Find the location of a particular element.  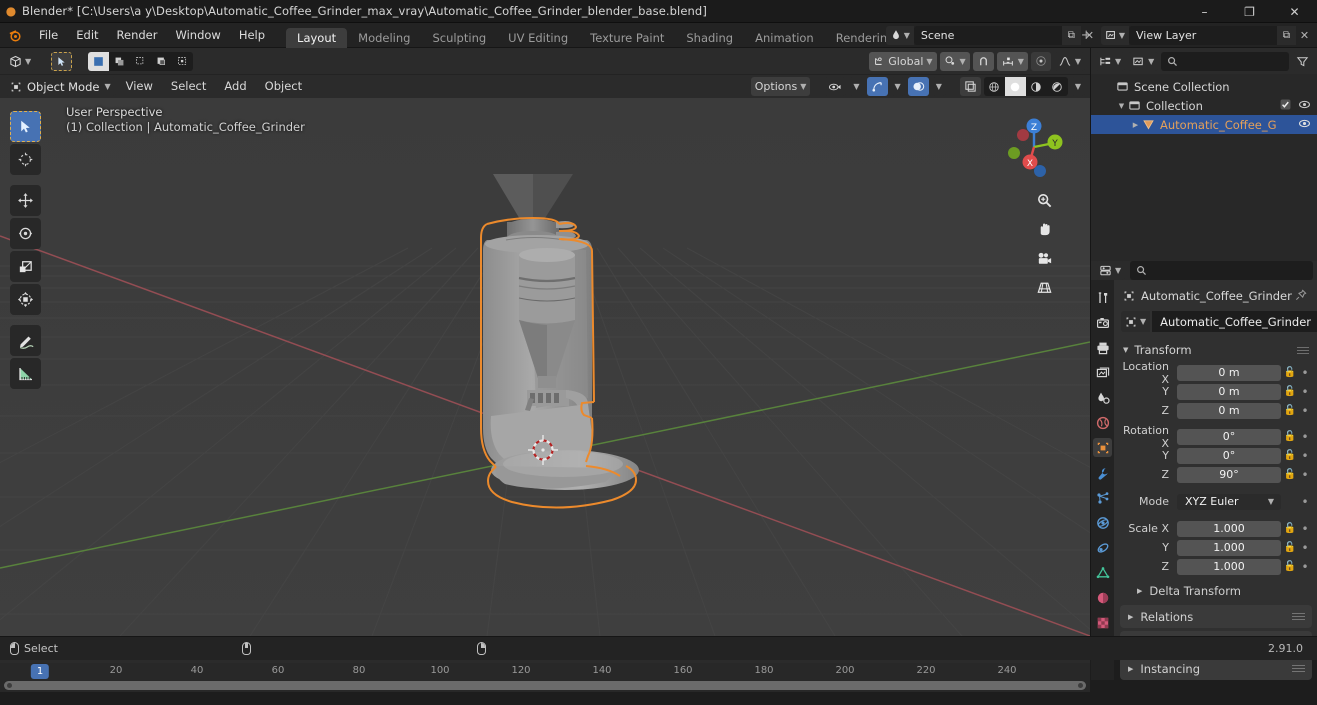

location-z-field: 0 m is located at coordinates (1229, 410).